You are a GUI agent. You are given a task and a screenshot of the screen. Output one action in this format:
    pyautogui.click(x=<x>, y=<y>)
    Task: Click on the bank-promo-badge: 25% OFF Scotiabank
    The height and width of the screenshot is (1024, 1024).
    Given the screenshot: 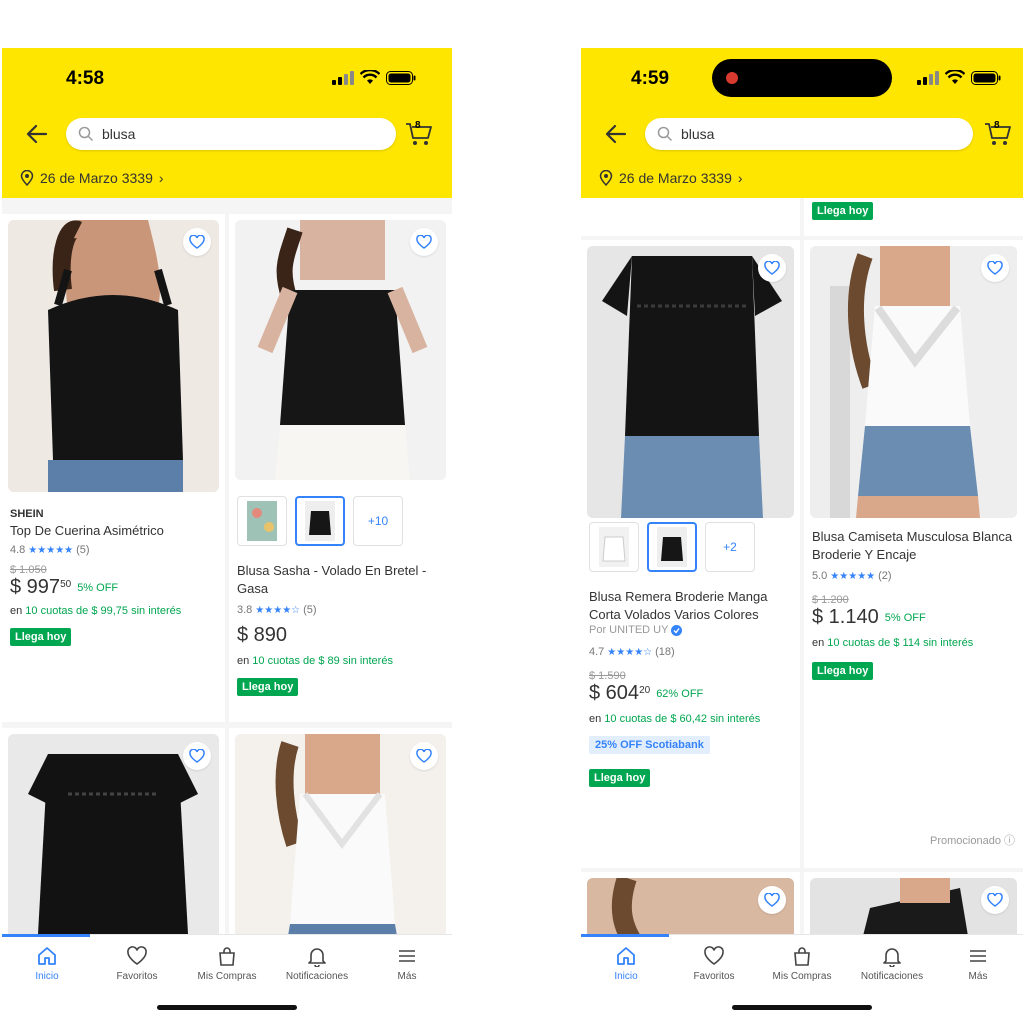 What is the action you would take?
    pyautogui.click(x=649, y=745)
    